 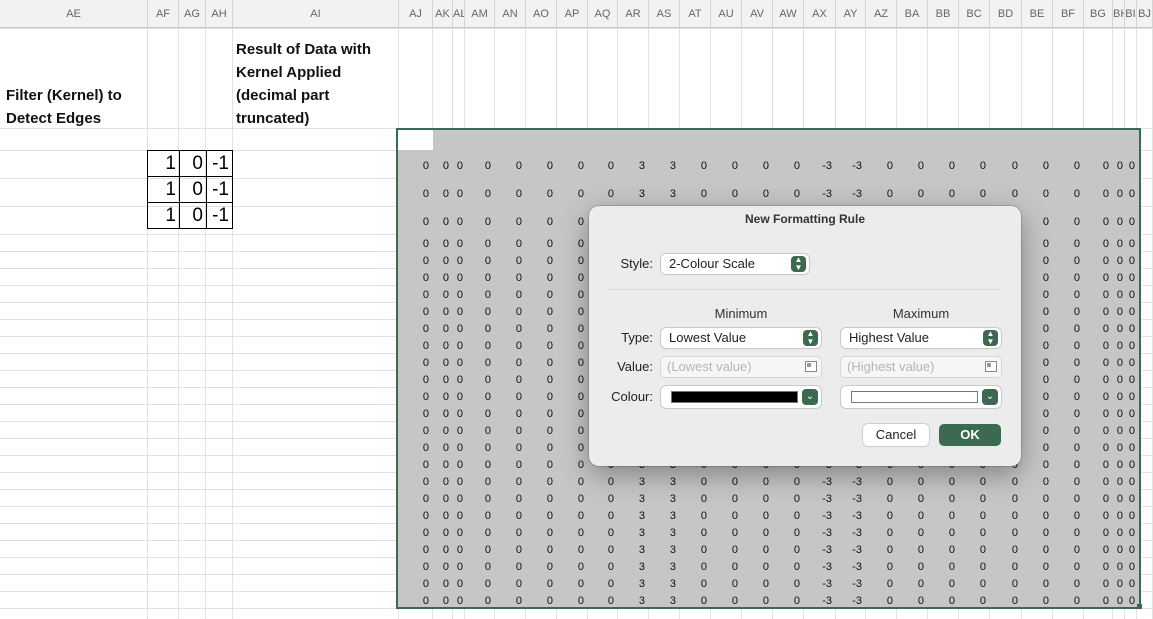 What do you see at coordinates (881, 14) in the screenshot?
I see `column-header: AZ` at bounding box center [881, 14].